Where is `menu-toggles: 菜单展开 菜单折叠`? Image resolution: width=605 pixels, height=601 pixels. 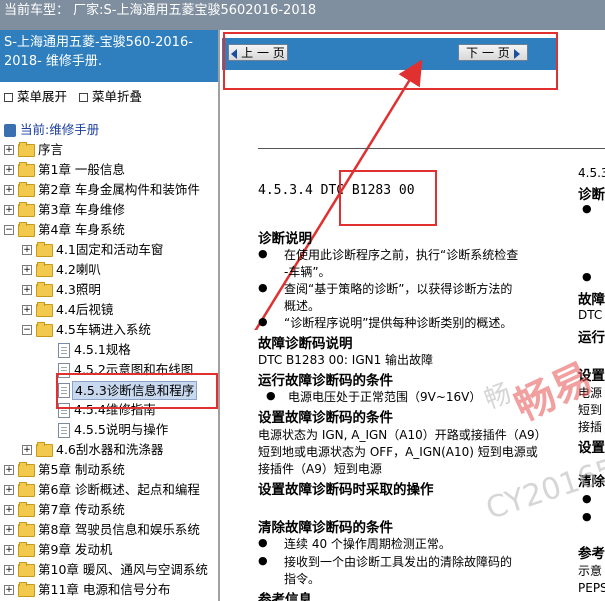 menu-toggles: 菜单展开 菜单折叠 is located at coordinates (109, 96).